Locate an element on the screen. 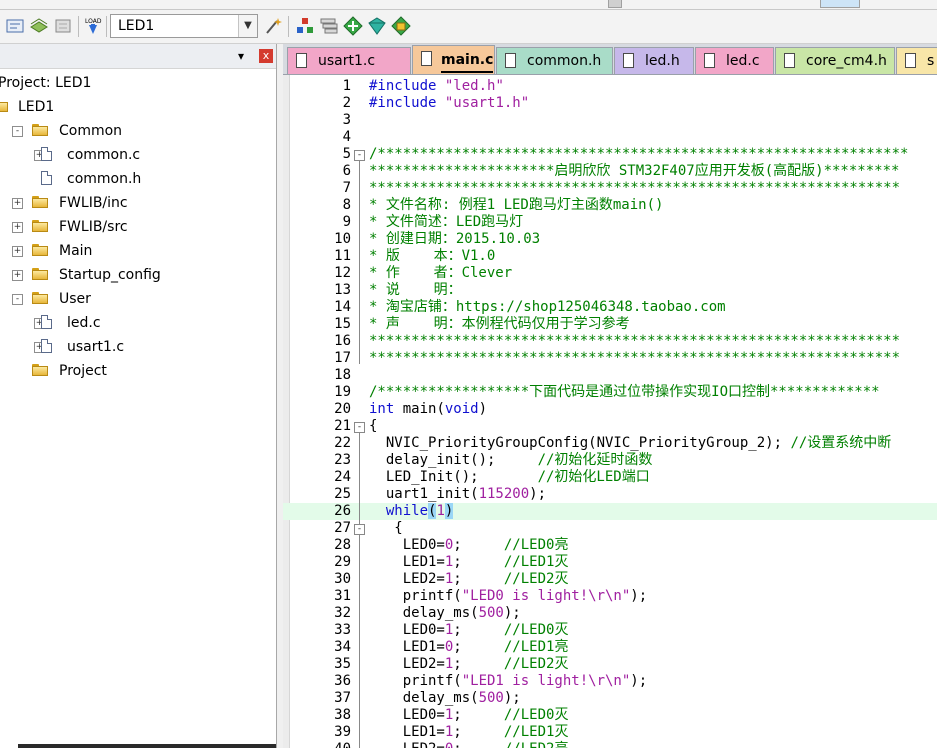 The image size is (937, 748). tree-folder-item: + FWLIB/src is located at coordinates (138, 227).